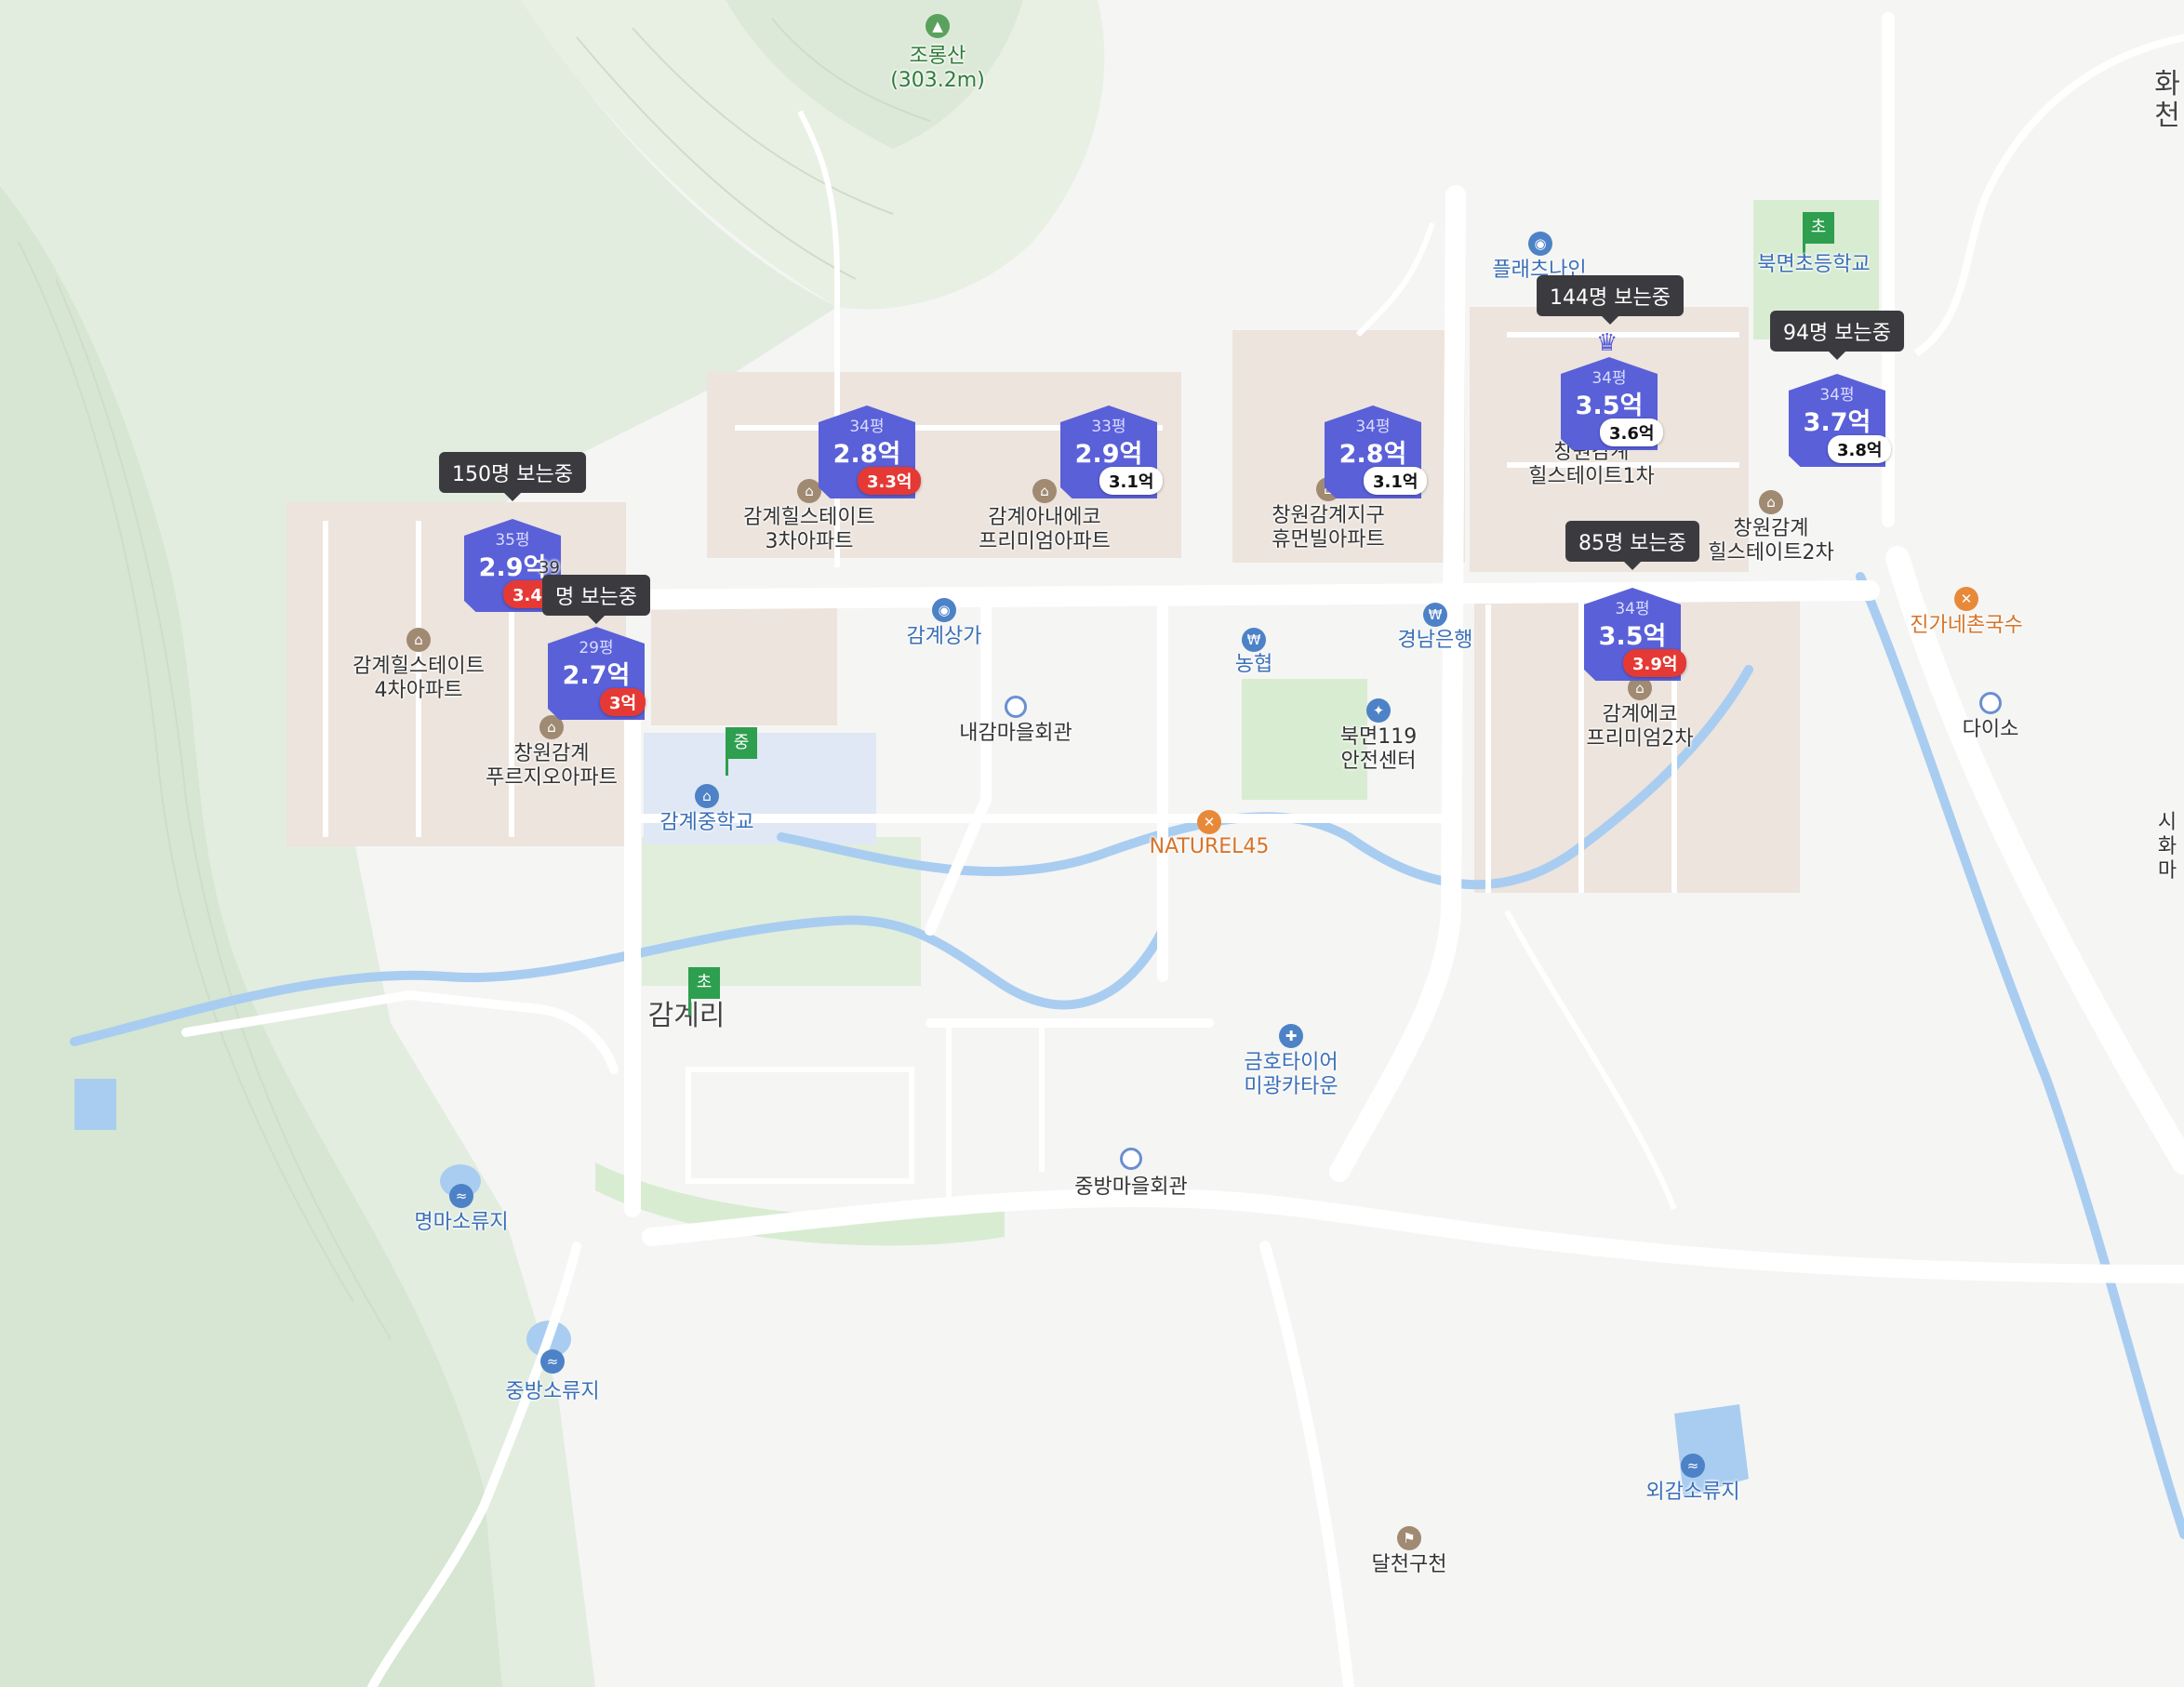 The image size is (2184, 1687). What do you see at coordinates (1409, 1565) in the screenshot?
I see `poi-label-dalcheon: 달천구천` at bounding box center [1409, 1565].